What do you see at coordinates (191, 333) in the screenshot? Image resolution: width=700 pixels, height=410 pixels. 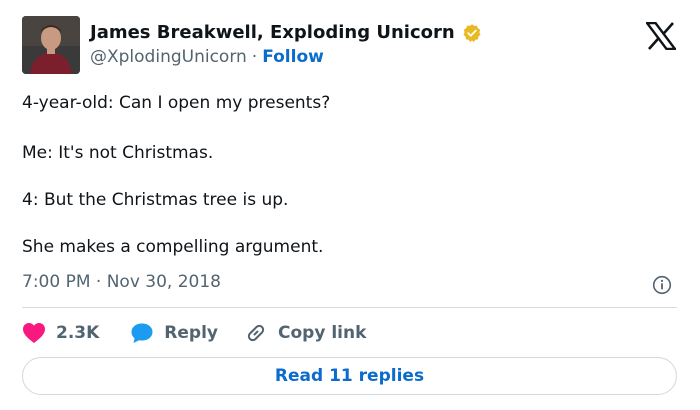 I see `reply-label: Reply` at bounding box center [191, 333].